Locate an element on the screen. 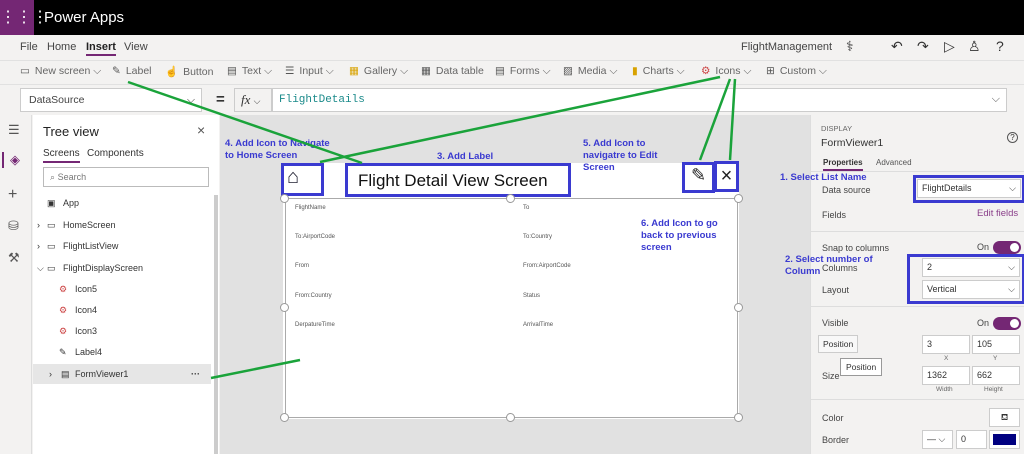 This screenshot has width=1024, height=454. height-label: Height is located at coordinates (993, 389).